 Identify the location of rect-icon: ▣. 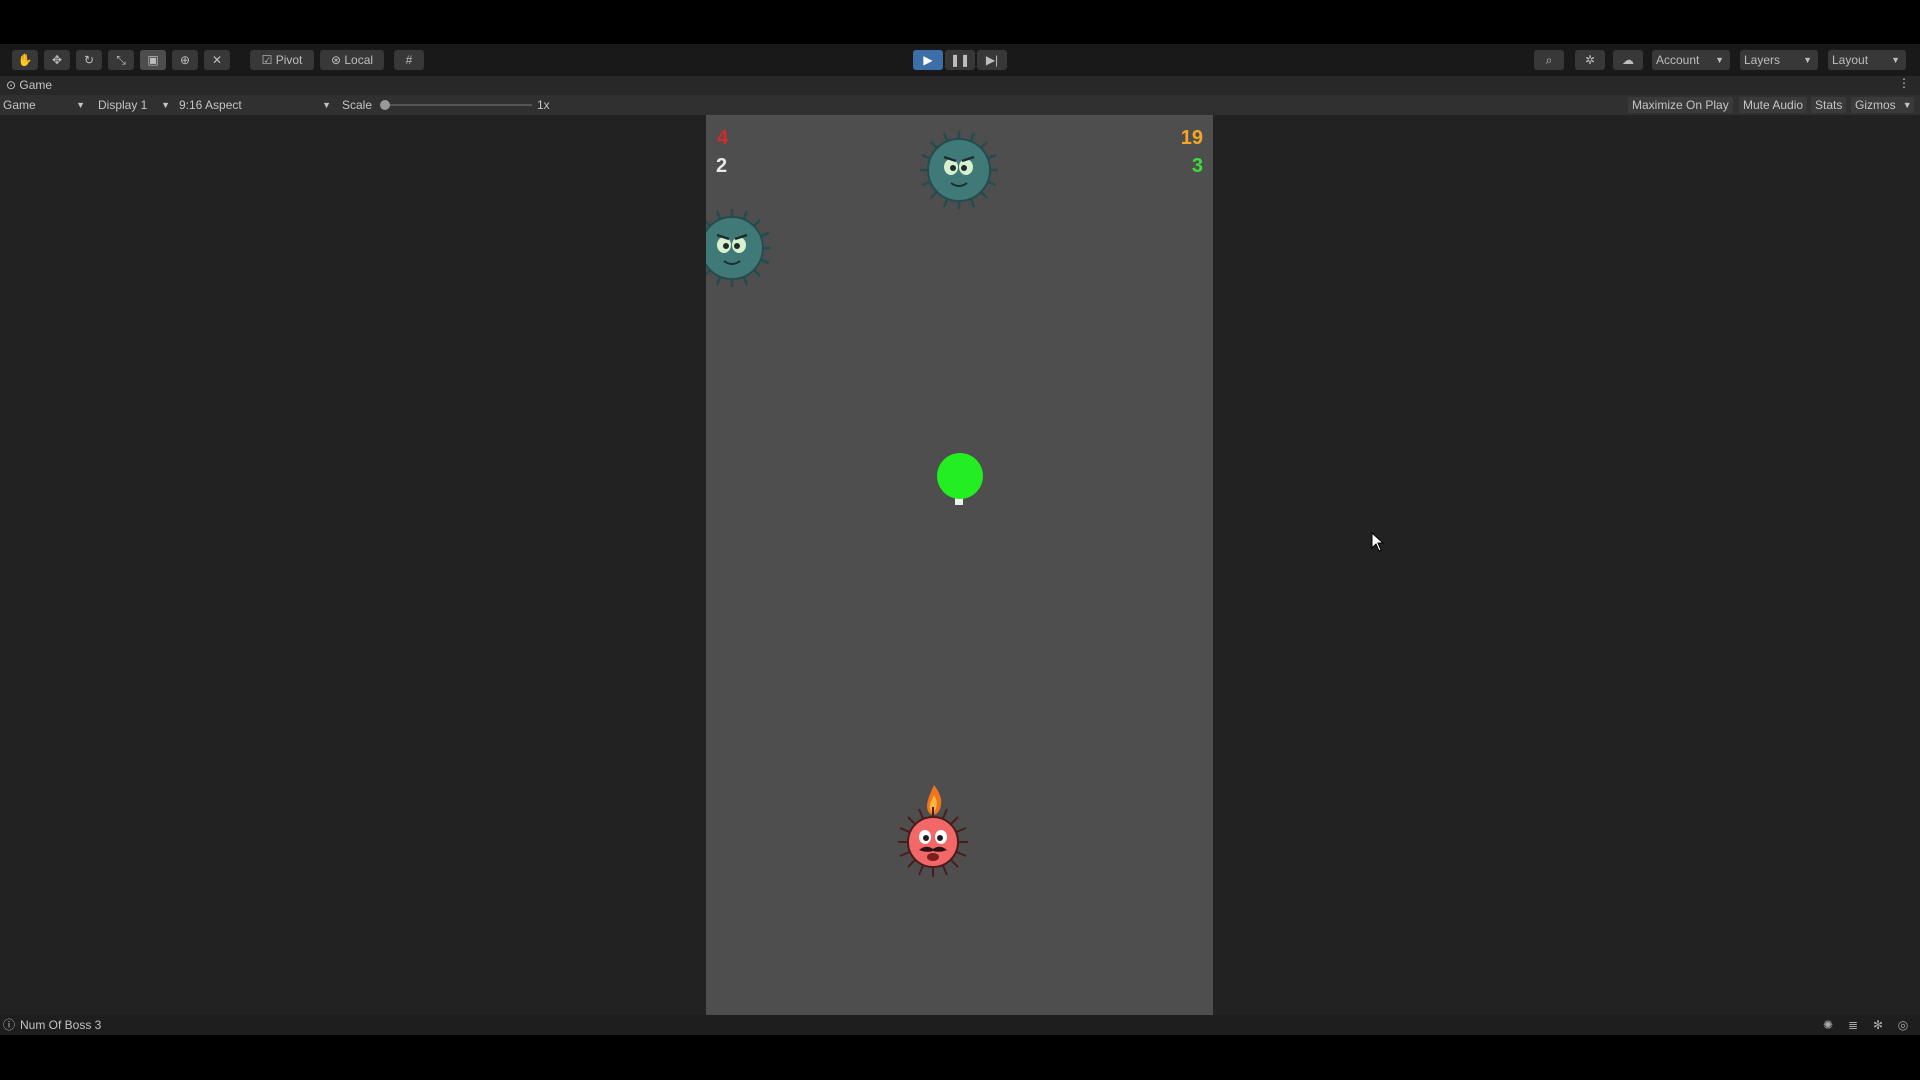
(153, 60).